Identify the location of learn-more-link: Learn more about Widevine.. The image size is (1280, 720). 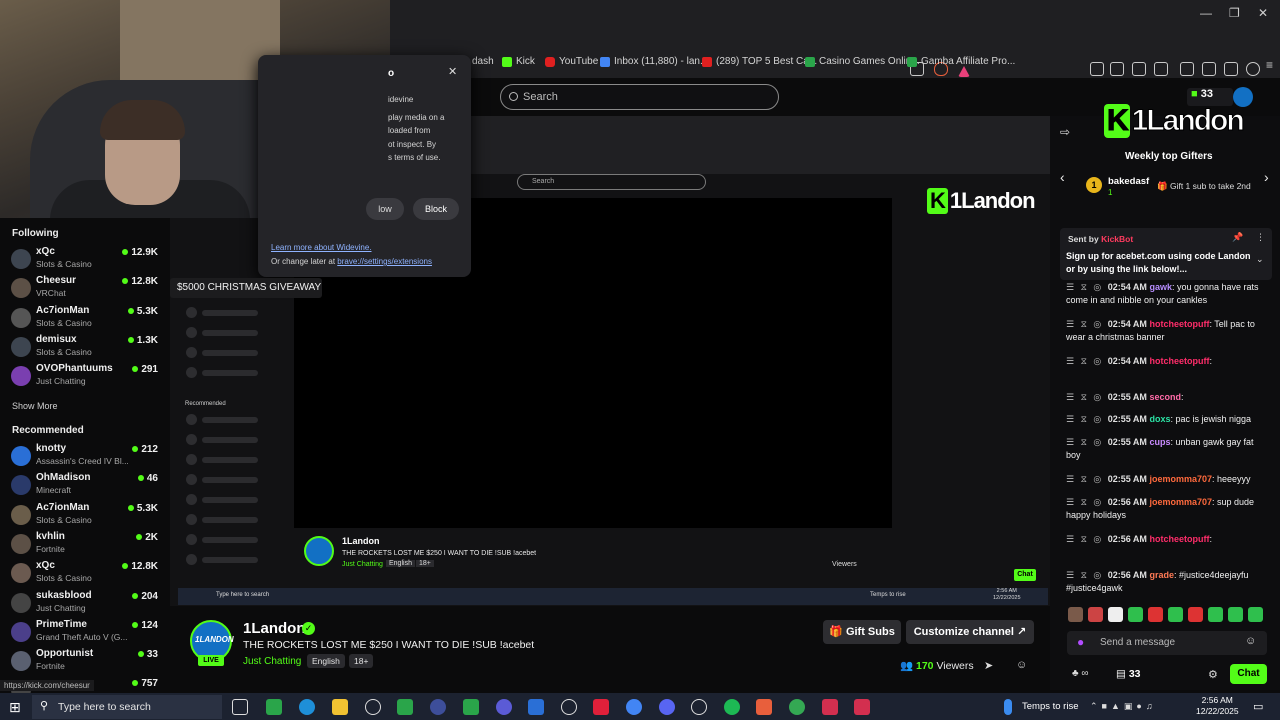
(321, 247).